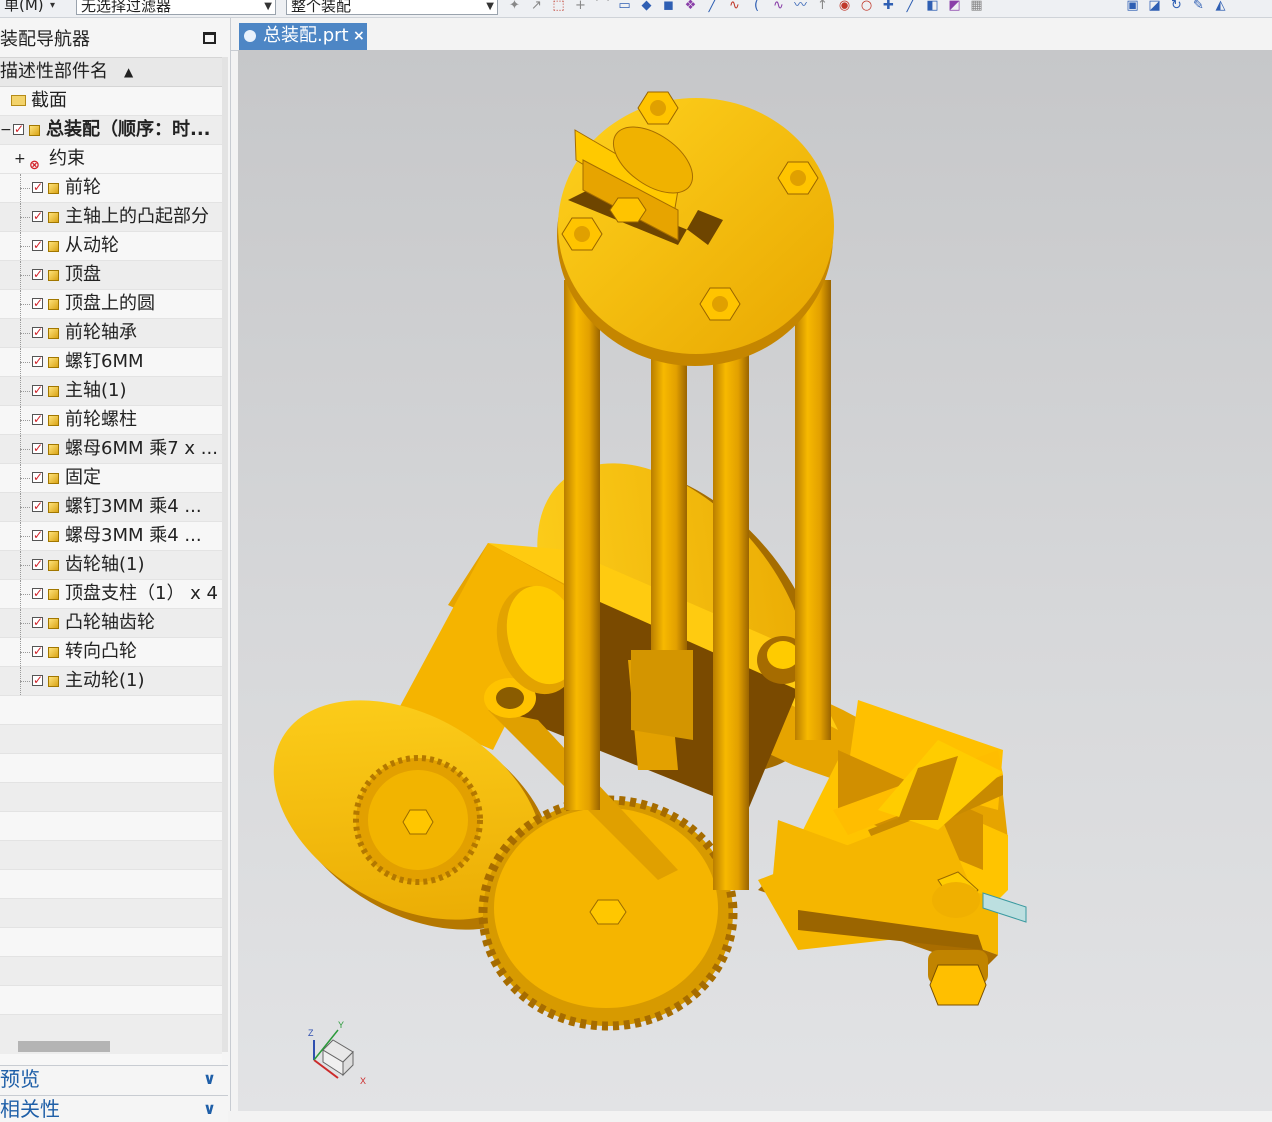 This screenshot has width=1272, height=1122. Describe the element at coordinates (111, 623) in the screenshot. I see `tree-item-part: ✓ 凸轮轴齿轮` at that location.